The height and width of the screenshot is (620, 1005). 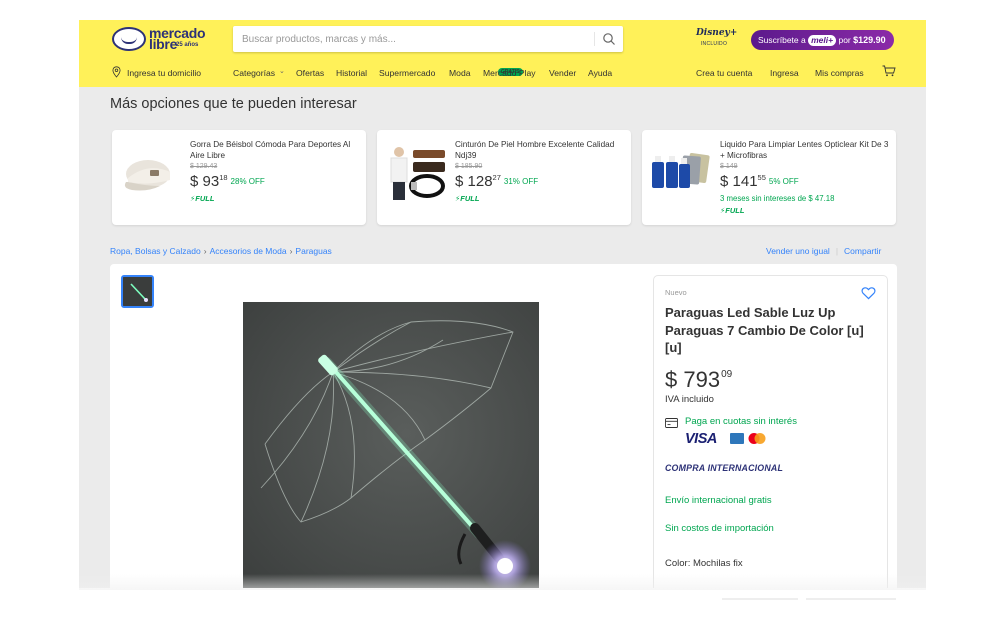 I want to click on nav-item-moda: Moda, so click(x=460, y=73).